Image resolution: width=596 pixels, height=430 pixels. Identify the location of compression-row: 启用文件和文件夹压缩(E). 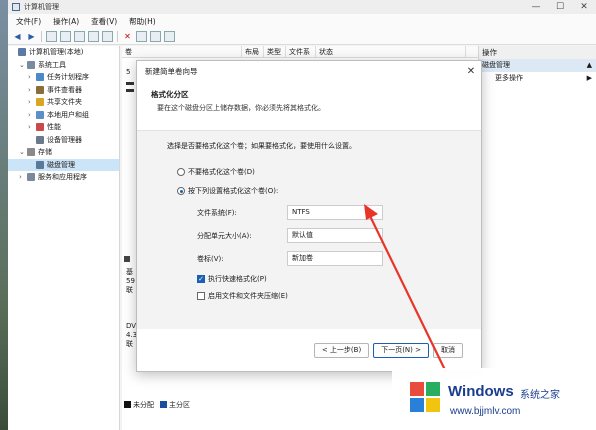
(339, 296).